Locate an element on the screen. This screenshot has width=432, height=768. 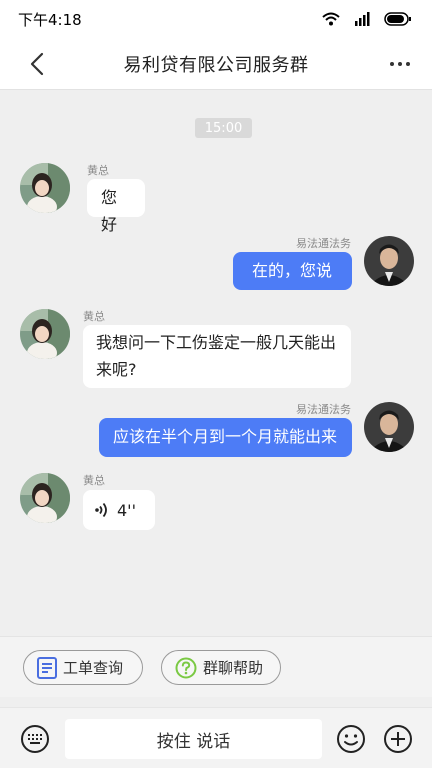
back-arrow-icon is located at coordinates (38, 64).